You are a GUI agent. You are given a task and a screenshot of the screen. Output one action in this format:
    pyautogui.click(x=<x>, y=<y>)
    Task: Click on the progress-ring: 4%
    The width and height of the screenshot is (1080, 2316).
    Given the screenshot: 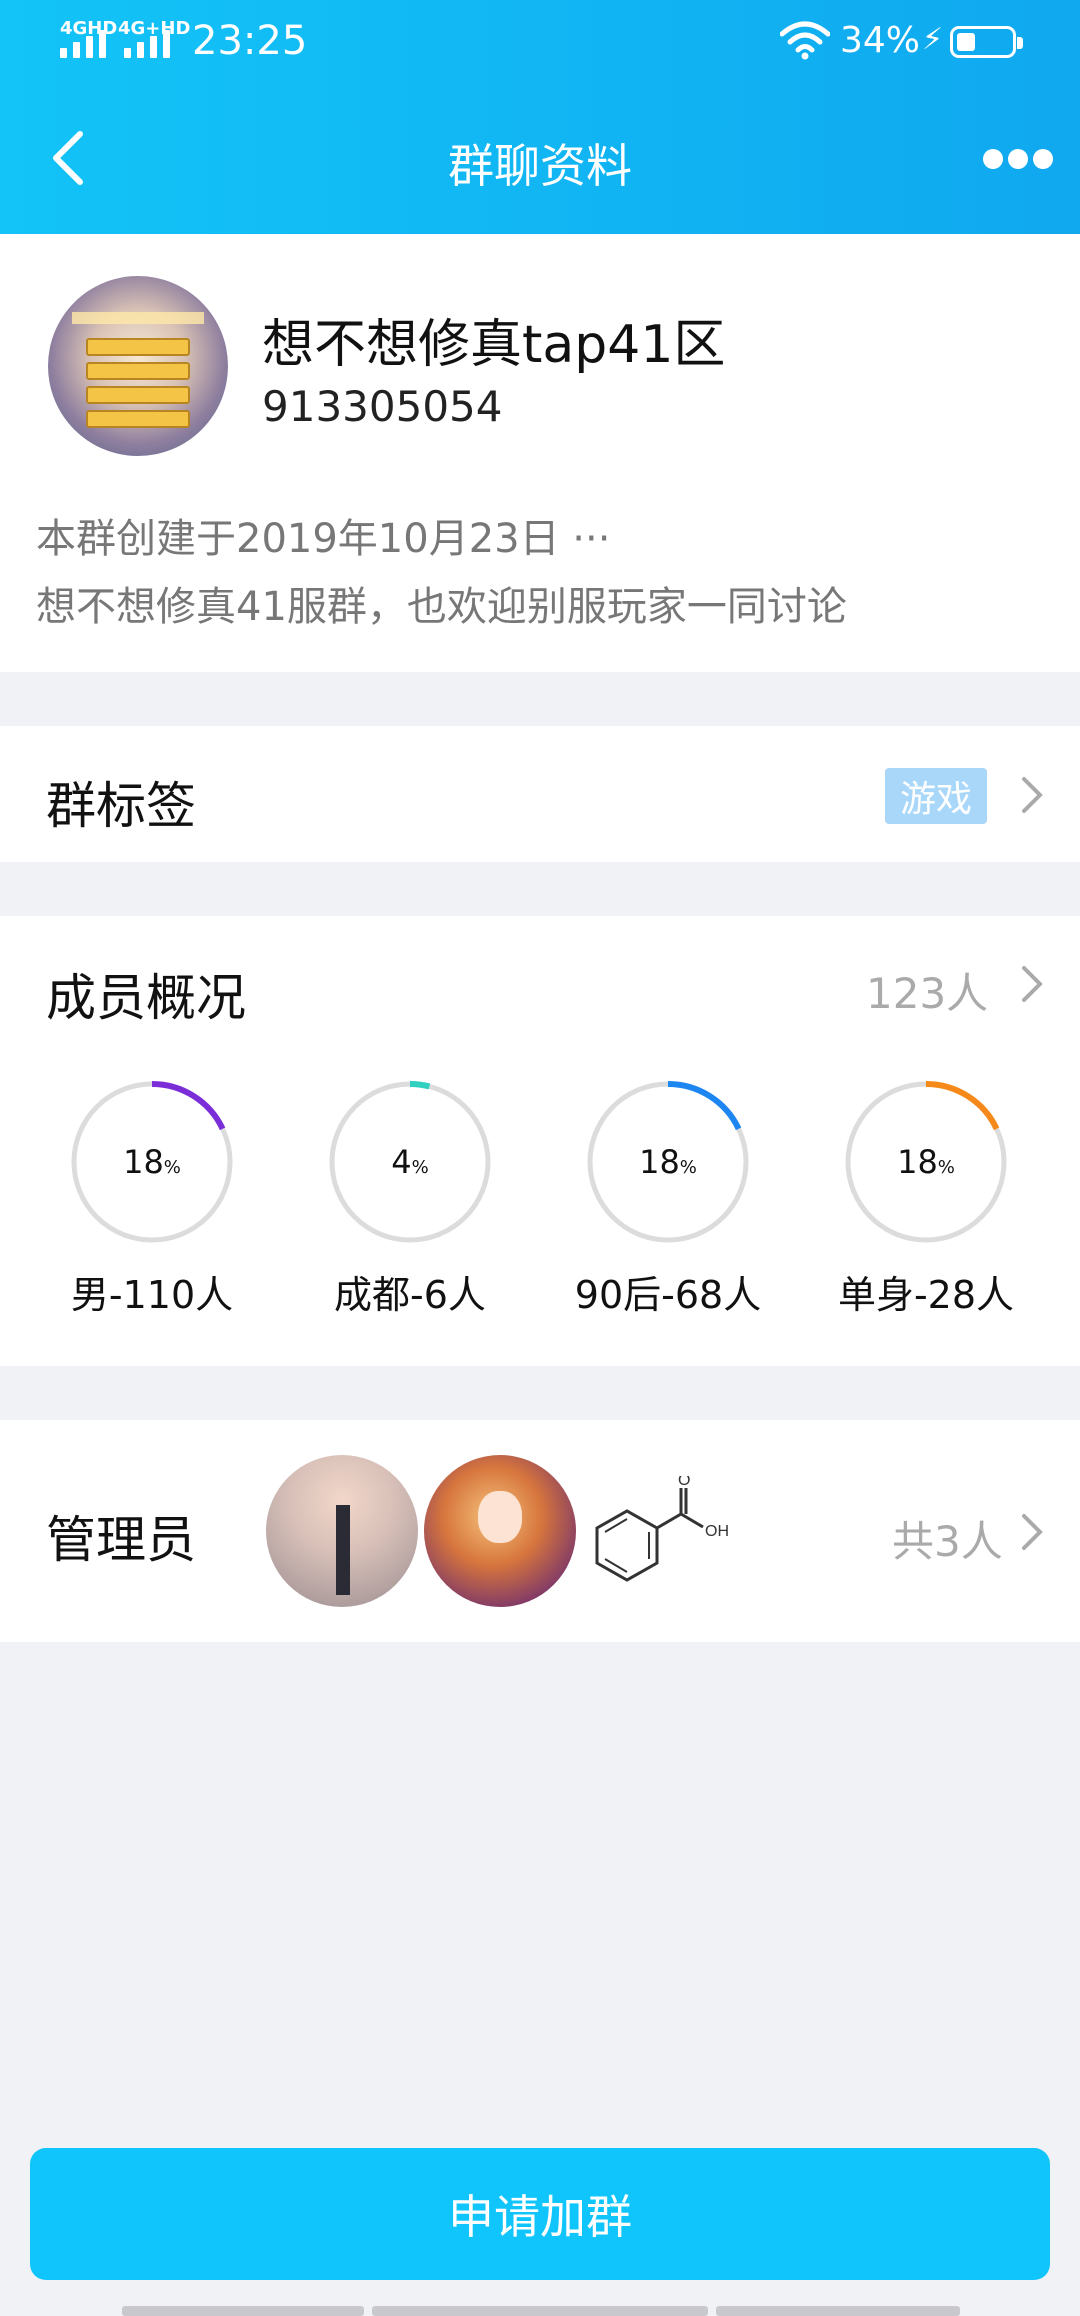 What is the action you would take?
    pyautogui.click(x=410, y=1162)
    